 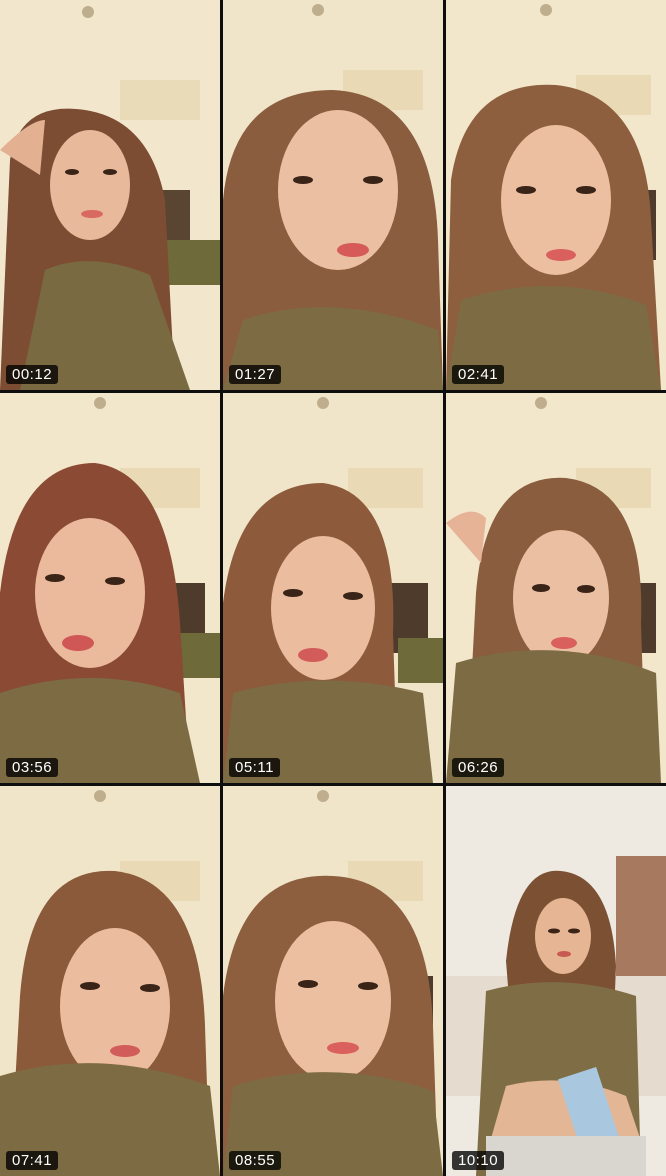 I want to click on video-thumbnail-1: 00:12, so click(x=110, y=195).